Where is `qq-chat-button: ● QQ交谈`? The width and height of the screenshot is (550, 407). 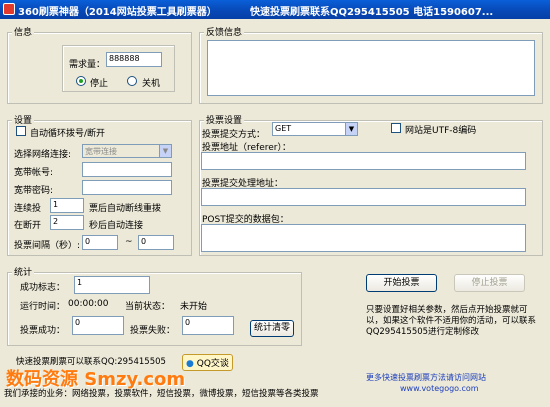 qq-chat-button: ● QQ交谈 is located at coordinates (207, 362).